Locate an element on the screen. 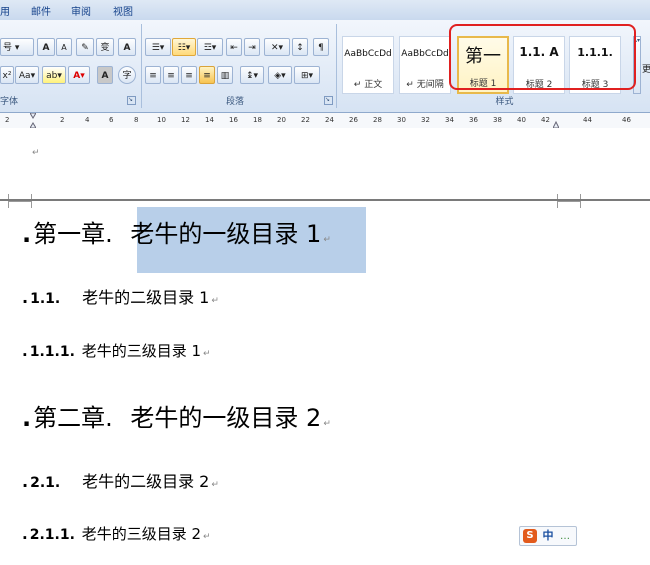  tab-view: 视图 is located at coordinates (123, 10).